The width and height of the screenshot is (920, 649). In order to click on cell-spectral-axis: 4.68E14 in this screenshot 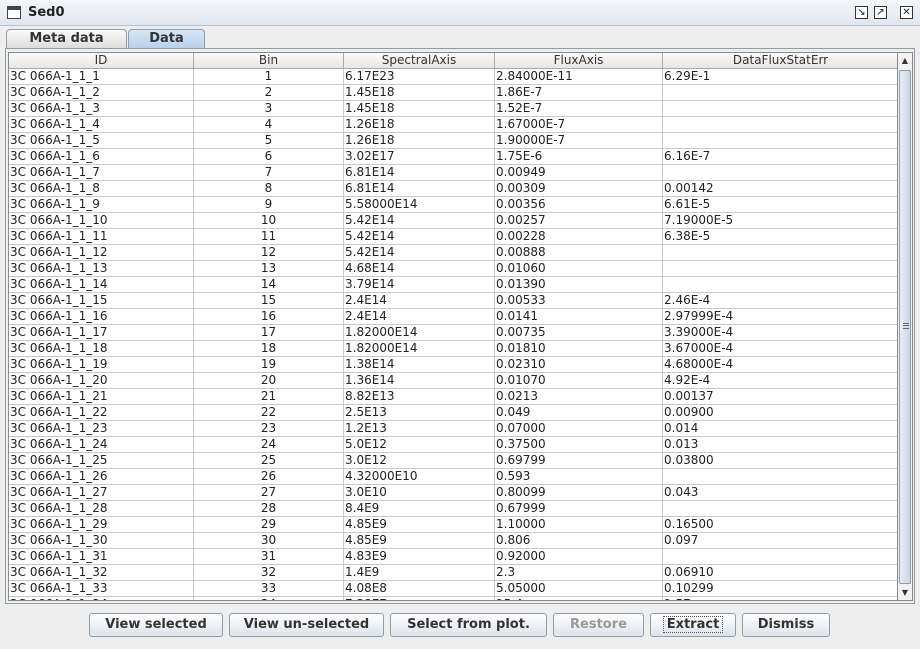, I will do `click(419, 269)`.